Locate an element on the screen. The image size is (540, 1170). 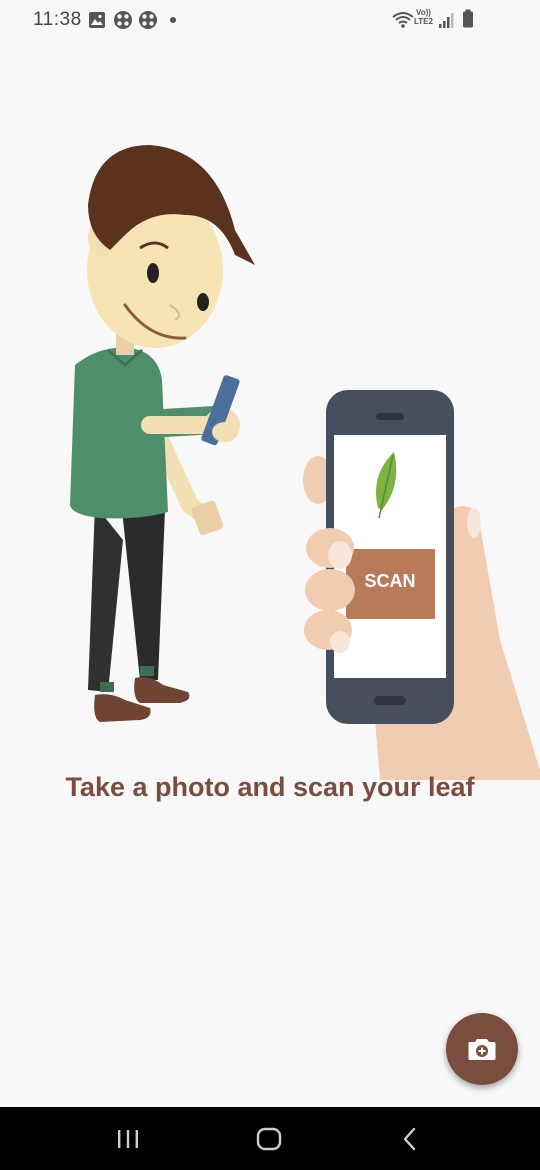
home-icon is located at coordinates (269, 1138).